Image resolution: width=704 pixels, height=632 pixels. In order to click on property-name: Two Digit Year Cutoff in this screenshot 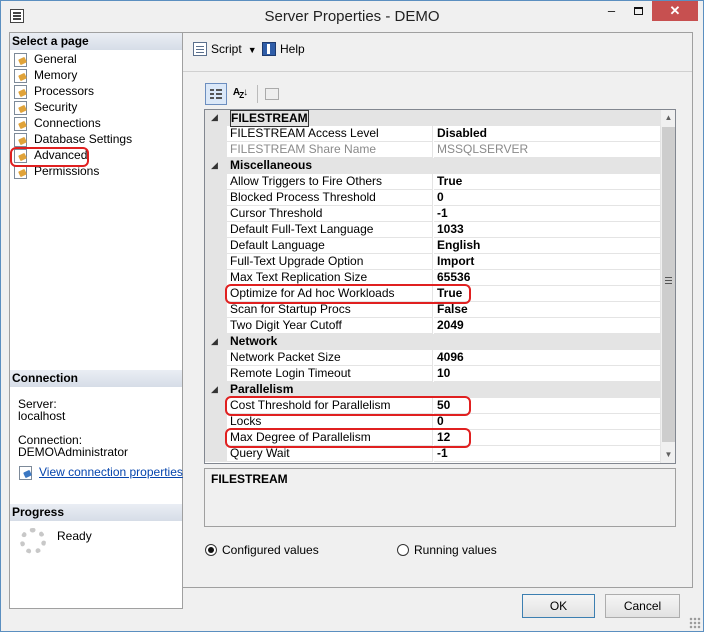, I will do `click(330, 326)`.